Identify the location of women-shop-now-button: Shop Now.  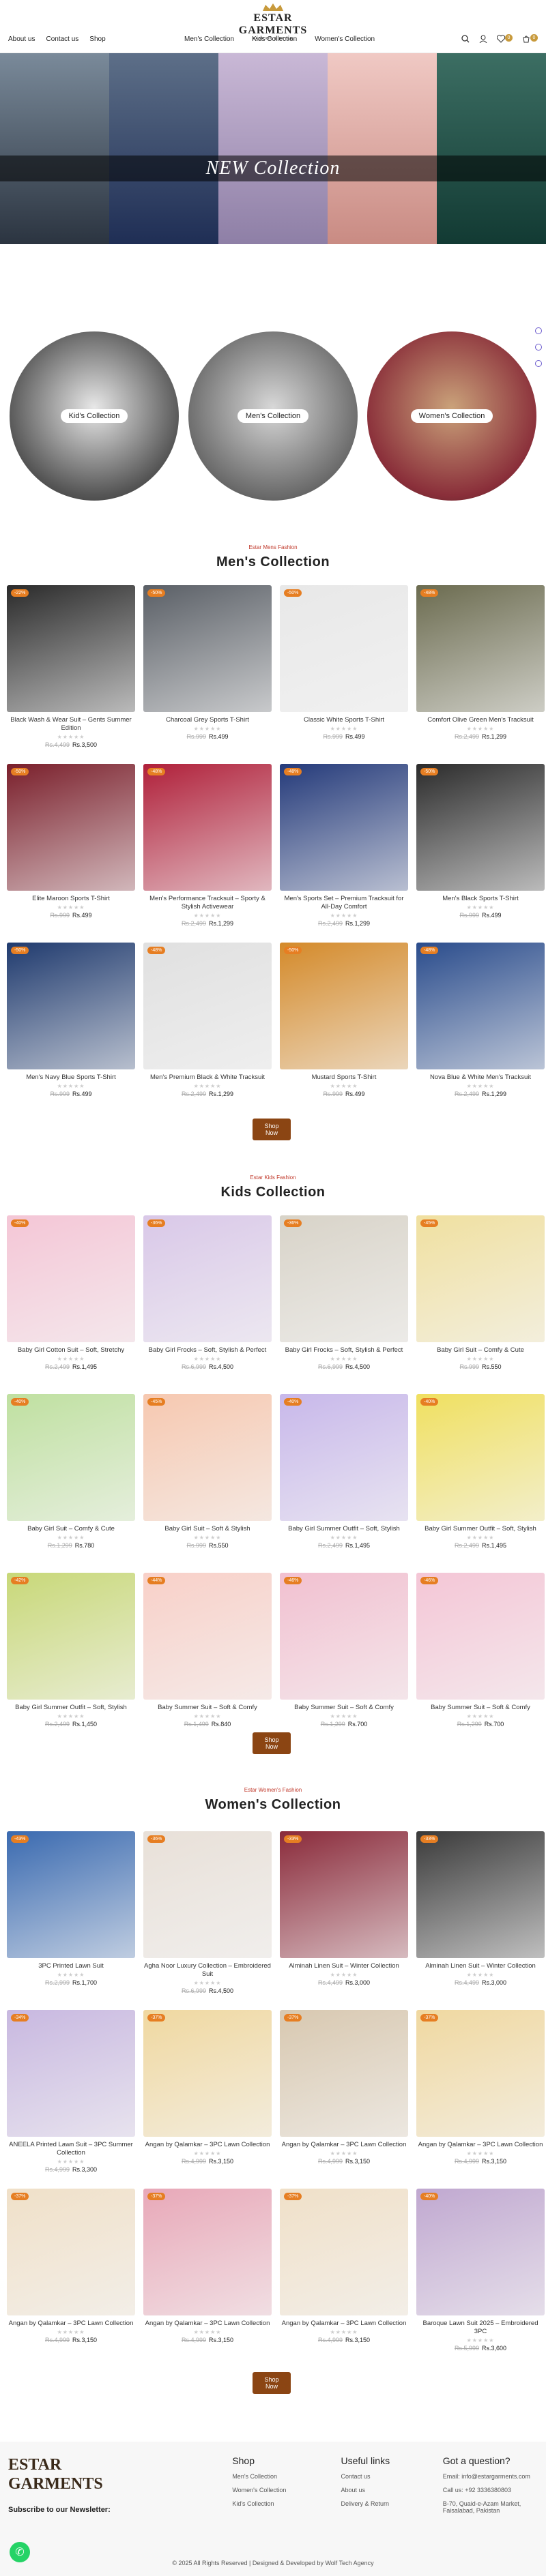
(272, 2383).